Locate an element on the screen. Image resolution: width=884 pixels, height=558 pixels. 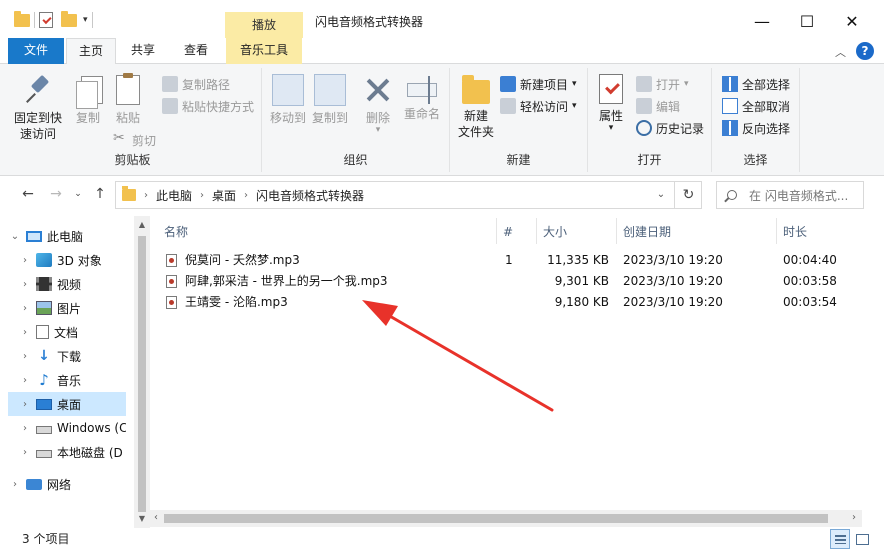
easy-access-label: 轻松访问 is located at coordinates (544, 106).